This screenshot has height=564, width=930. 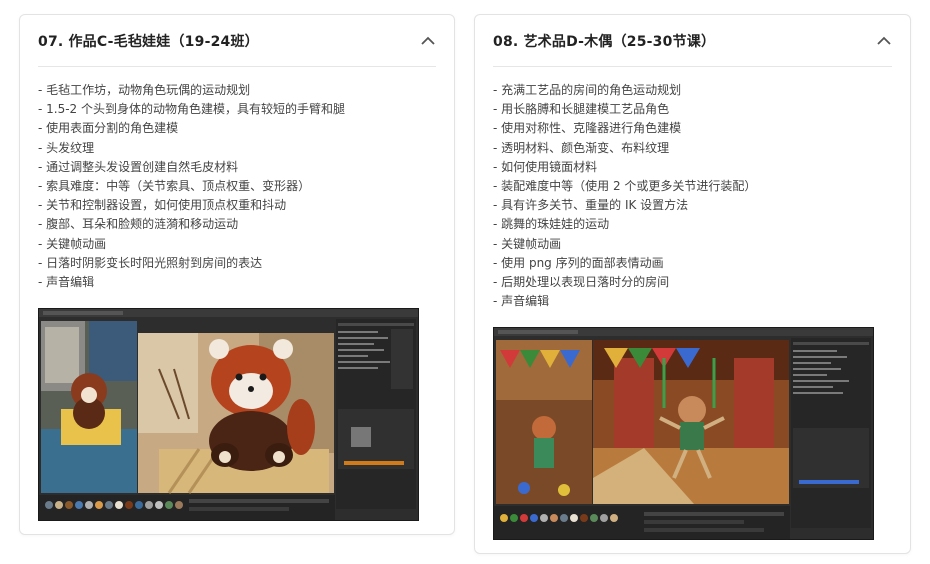 I want to click on card-title: 08. 艺术品D-木偶（25-30节课）, so click(x=604, y=41).